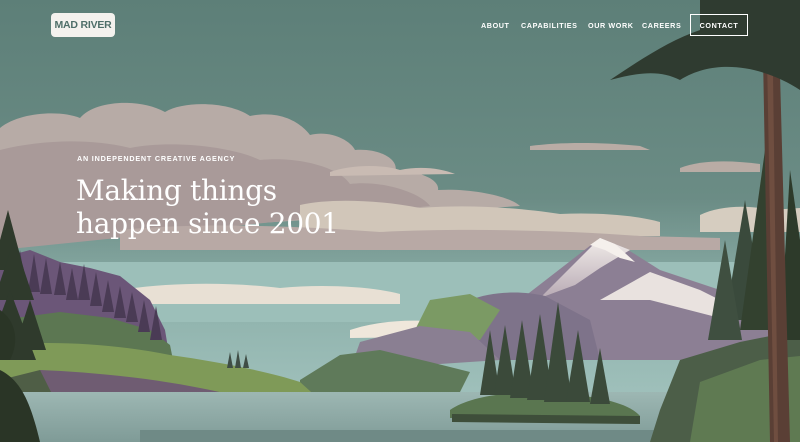 The image size is (800, 442). I want to click on contact-button-label: CONTACT, so click(719, 25).